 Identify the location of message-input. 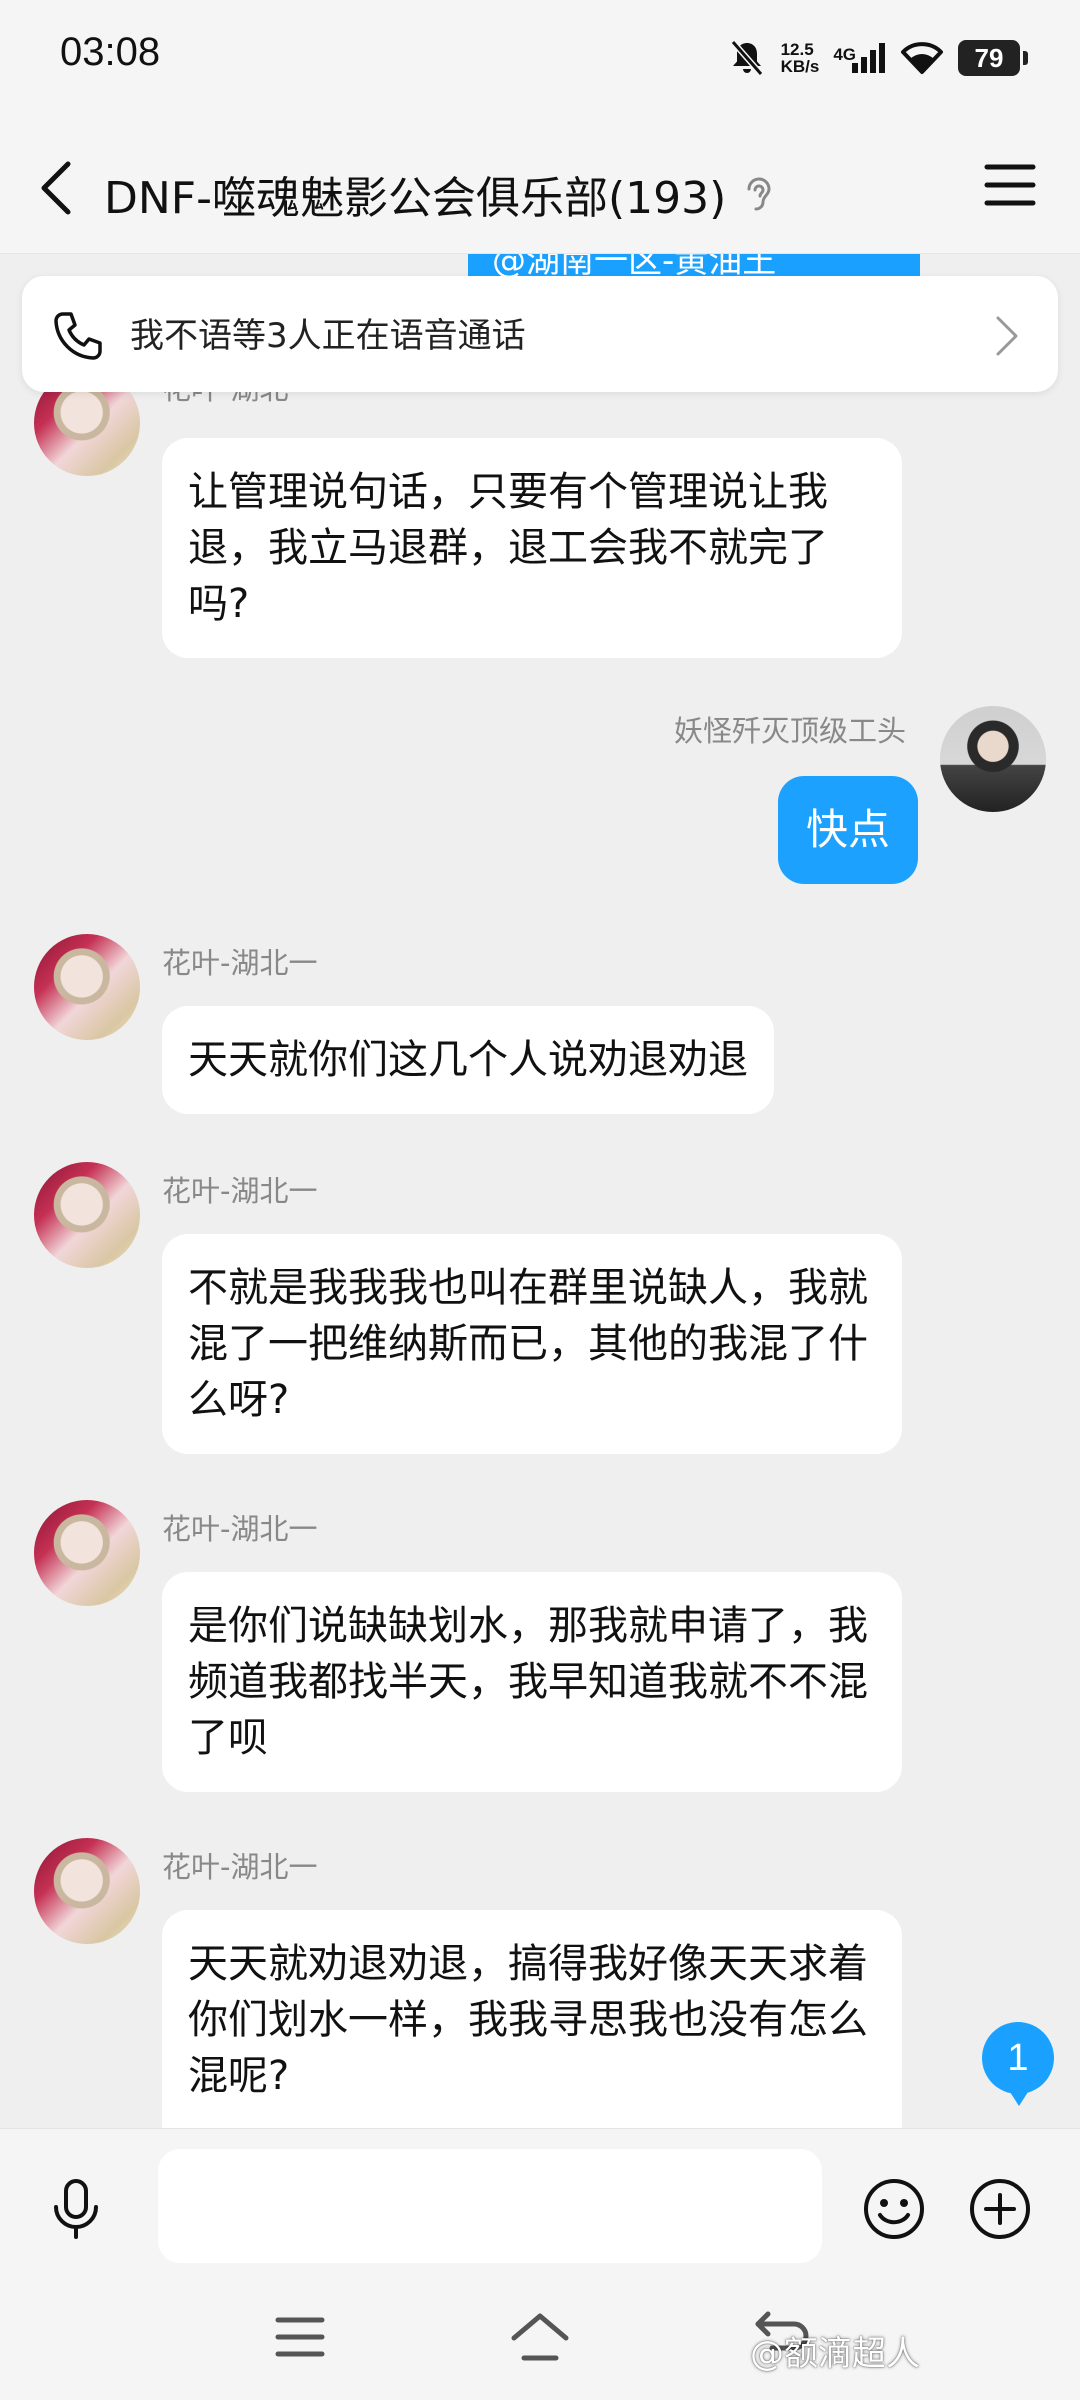
(490, 2206).